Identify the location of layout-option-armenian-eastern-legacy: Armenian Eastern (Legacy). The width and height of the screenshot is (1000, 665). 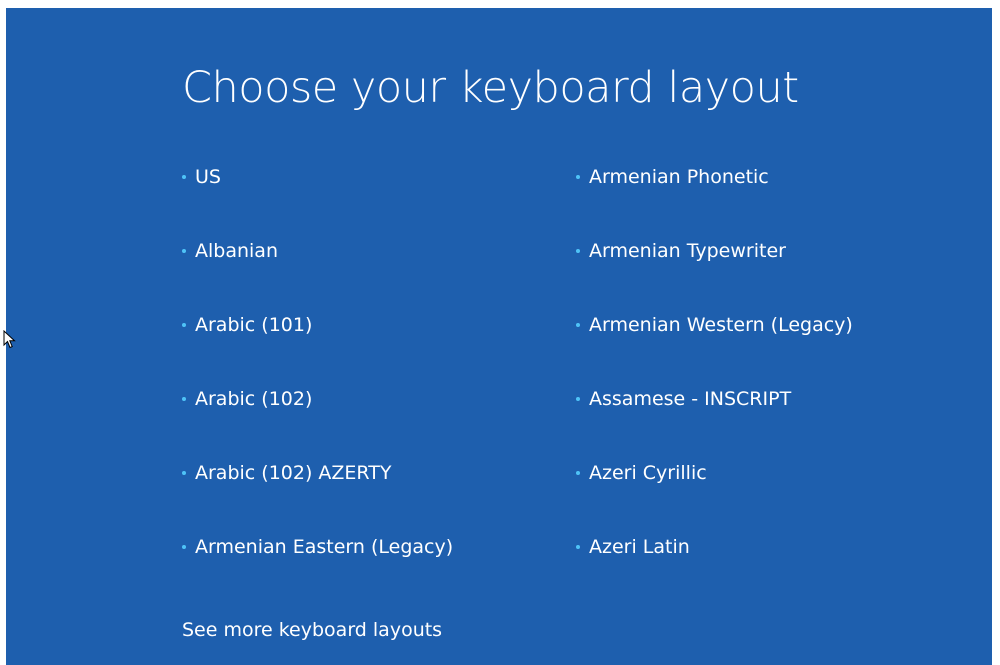
(317, 564).